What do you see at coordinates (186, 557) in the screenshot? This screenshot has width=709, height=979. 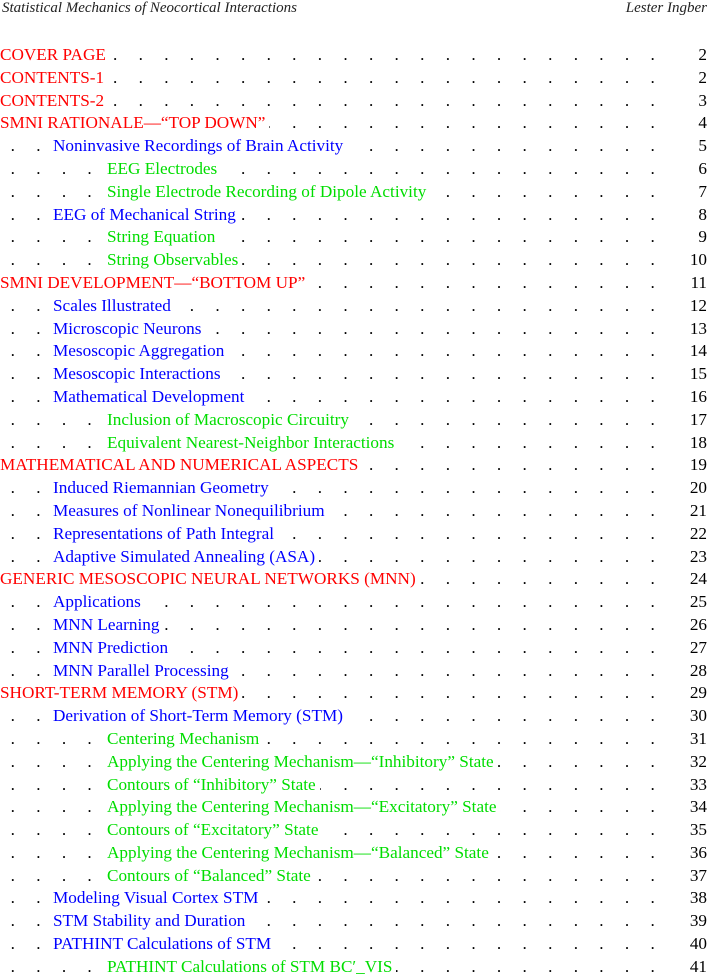 I see `toc-entry-title: Adaptive Simulated Annealing (ASA)` at bounding box center [186, 557].